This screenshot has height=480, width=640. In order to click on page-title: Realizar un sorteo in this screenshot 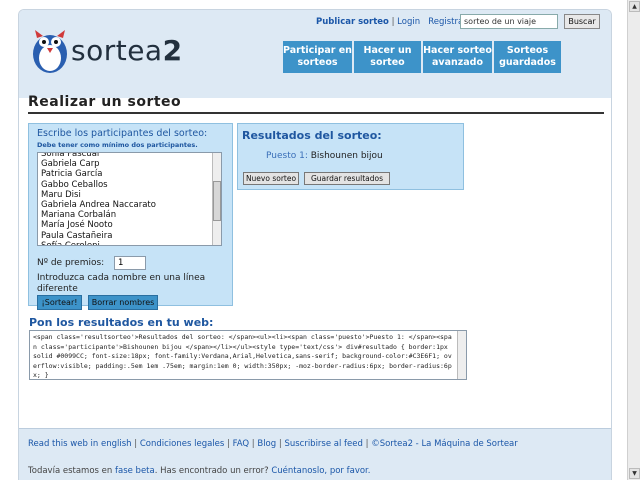, I will do `click(105, 102)`.